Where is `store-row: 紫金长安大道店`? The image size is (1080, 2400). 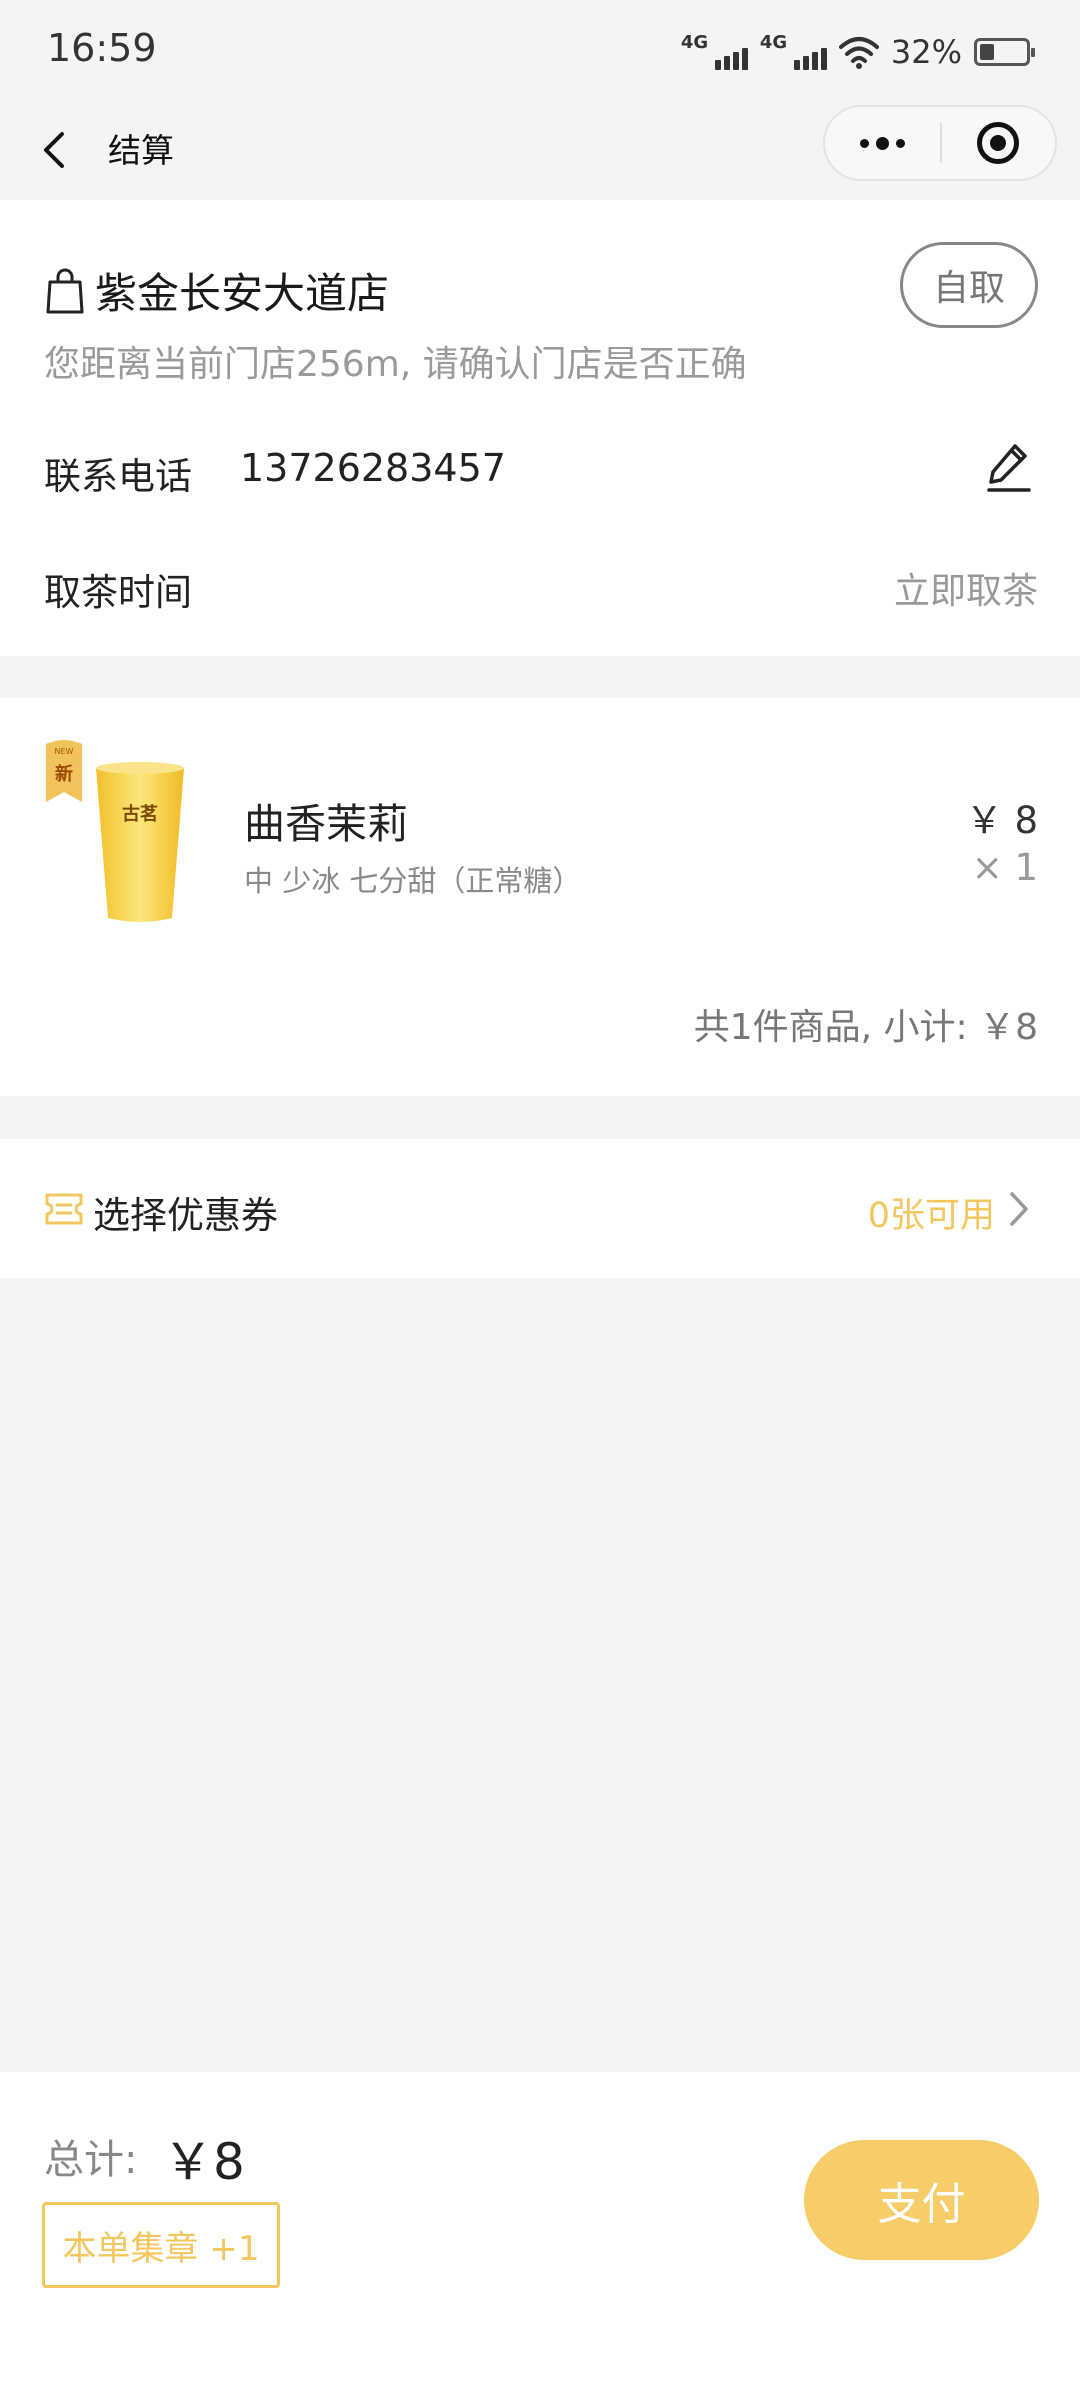 store-row: 紫金长安大道店 is located at coordinates (217, 290).